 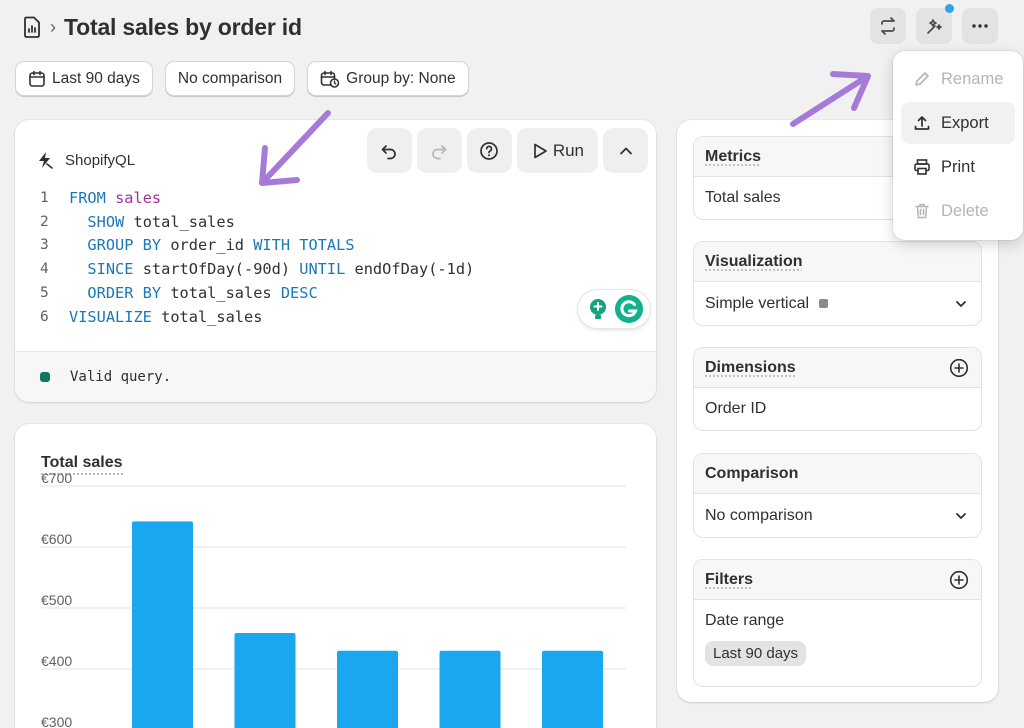 What do you see at coordinates (958, 123) in the screenshot?
I see `menu-item-export: Export` at bounding box center [958, 123].